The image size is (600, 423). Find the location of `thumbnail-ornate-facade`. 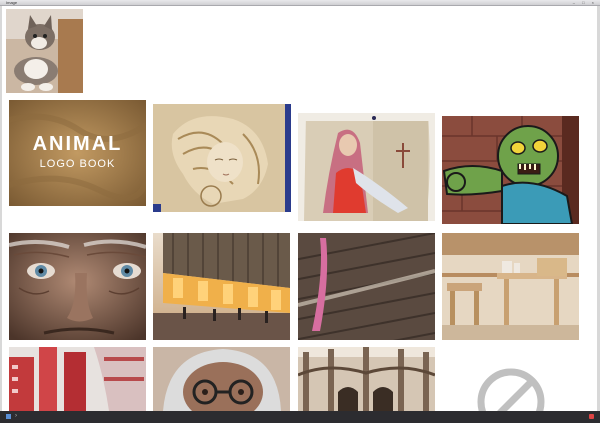

thumbnail-ornate-facade is located at coordinates (366, 379).